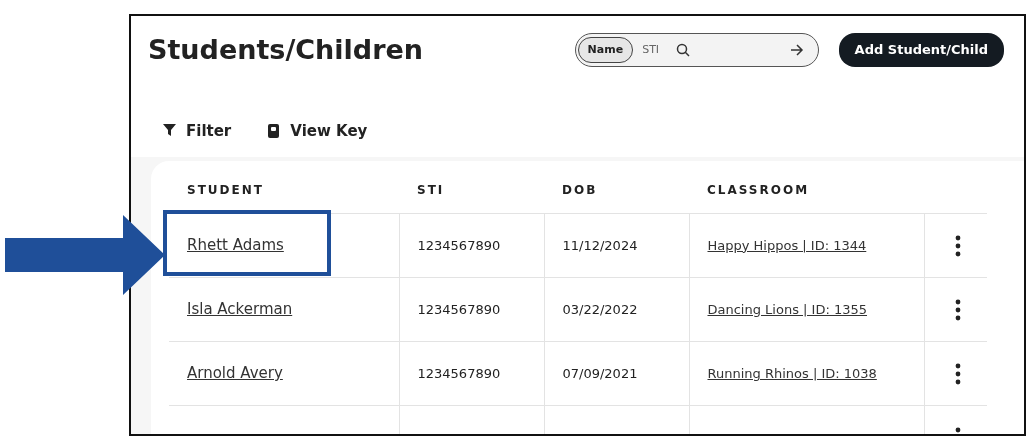 The width and height of the screenshot is (1035, 448). I want to click on search-field: Name STI, so click(696, 50).